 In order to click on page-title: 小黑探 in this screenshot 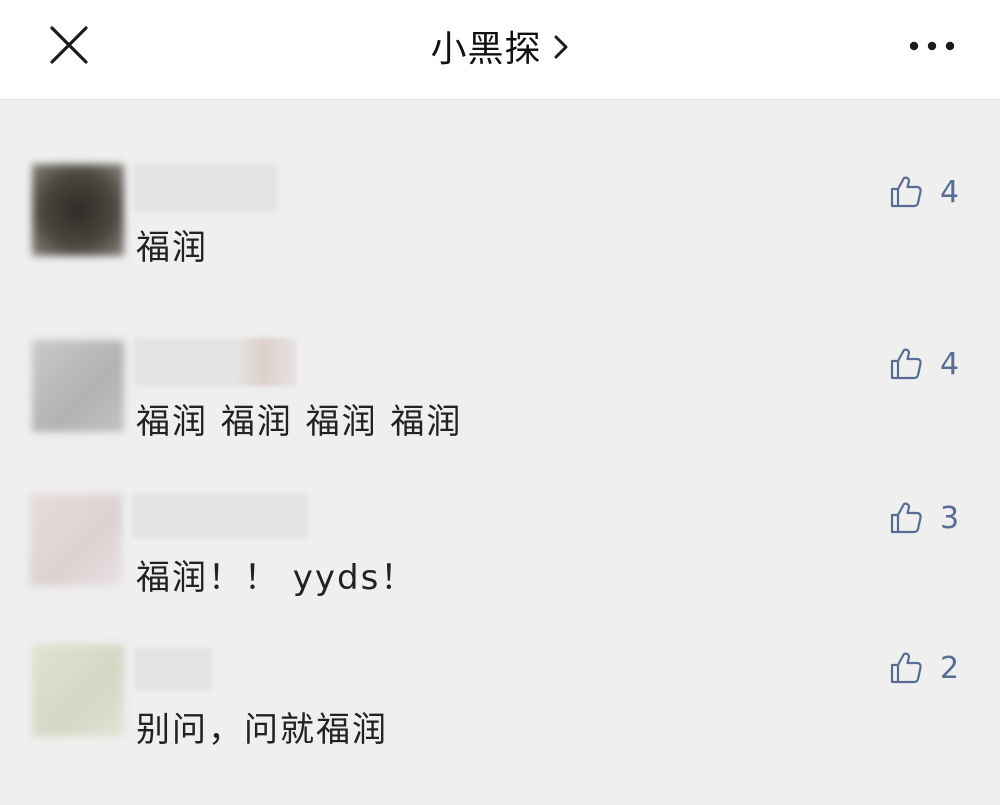, I will do `click(486, 49)`.